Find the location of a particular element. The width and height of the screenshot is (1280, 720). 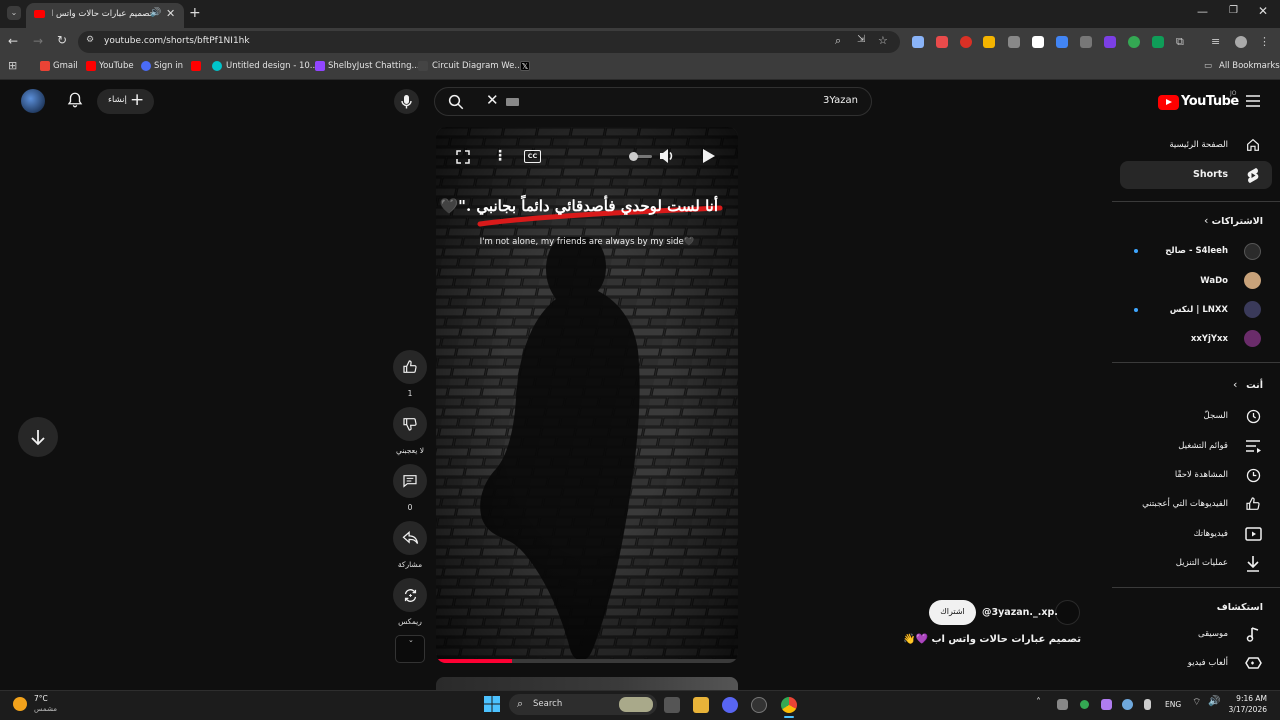

forward-icon: → is located at coordinates (38, 41).